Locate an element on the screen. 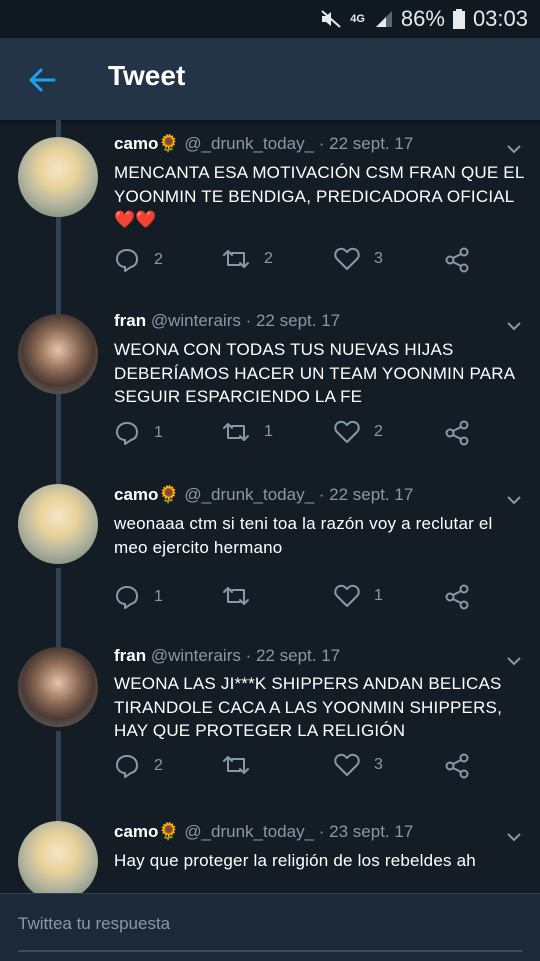  like-count: 1 is located at coordinates (378, 595).